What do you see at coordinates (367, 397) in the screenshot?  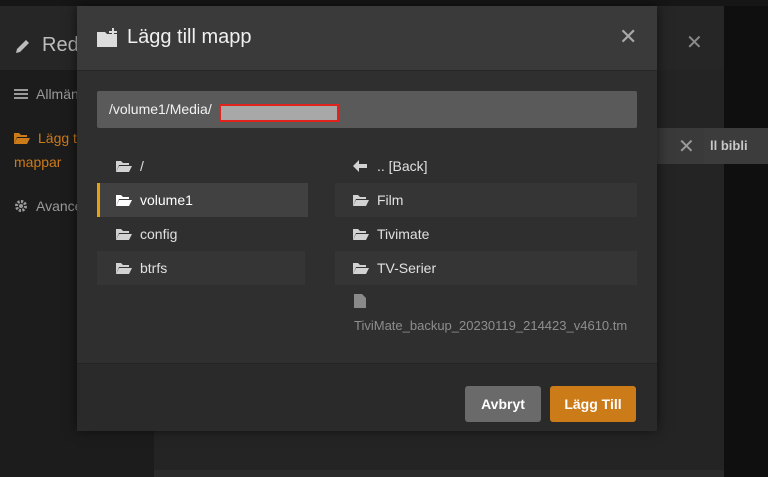 I see `dialog-footer: Avbryt Lägg Till` at bounding box center [367, 397].